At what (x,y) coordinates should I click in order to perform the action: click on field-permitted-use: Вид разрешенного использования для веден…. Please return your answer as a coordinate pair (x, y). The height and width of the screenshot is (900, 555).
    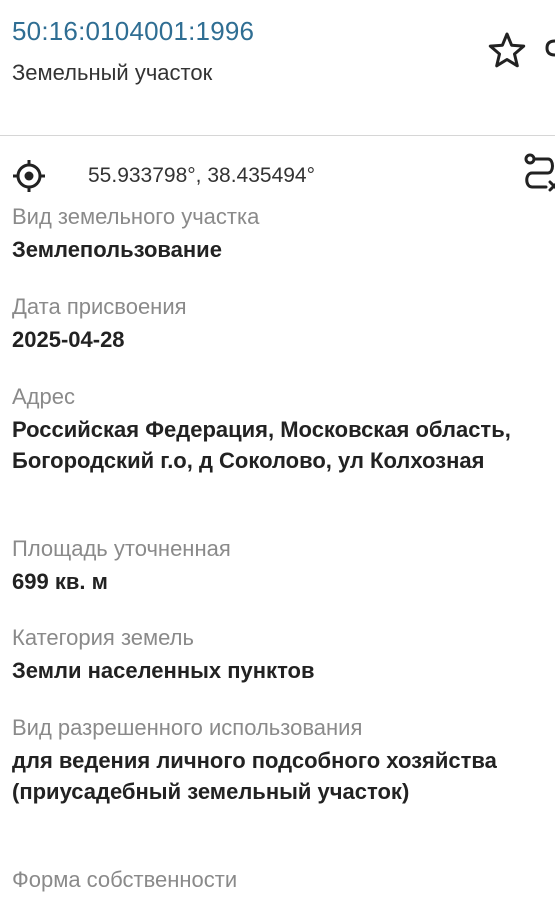
    Looking at the image, I should click on (277, 760).